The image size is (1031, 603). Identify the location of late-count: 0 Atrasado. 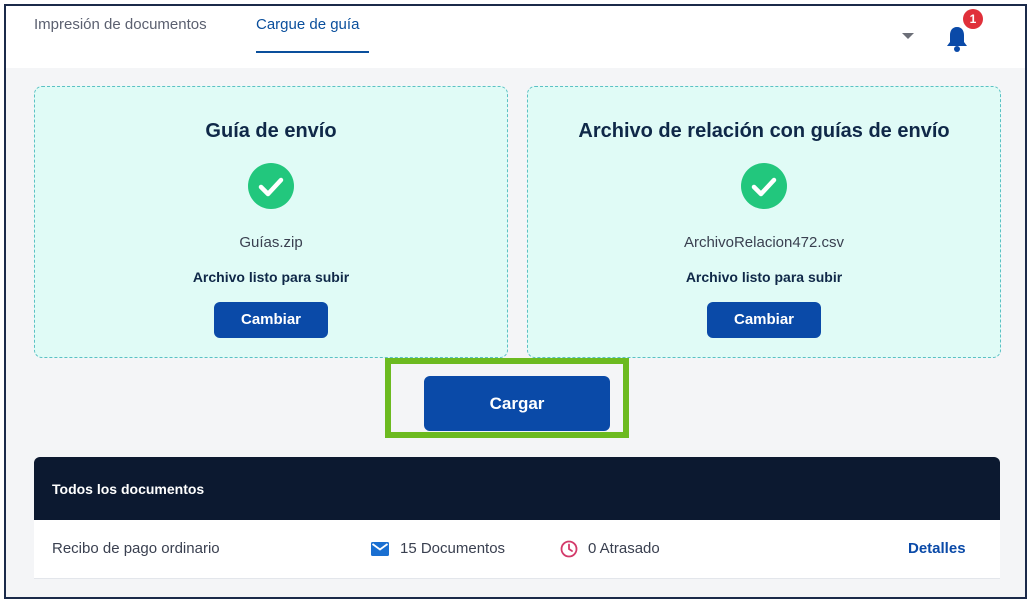
(624, 548).